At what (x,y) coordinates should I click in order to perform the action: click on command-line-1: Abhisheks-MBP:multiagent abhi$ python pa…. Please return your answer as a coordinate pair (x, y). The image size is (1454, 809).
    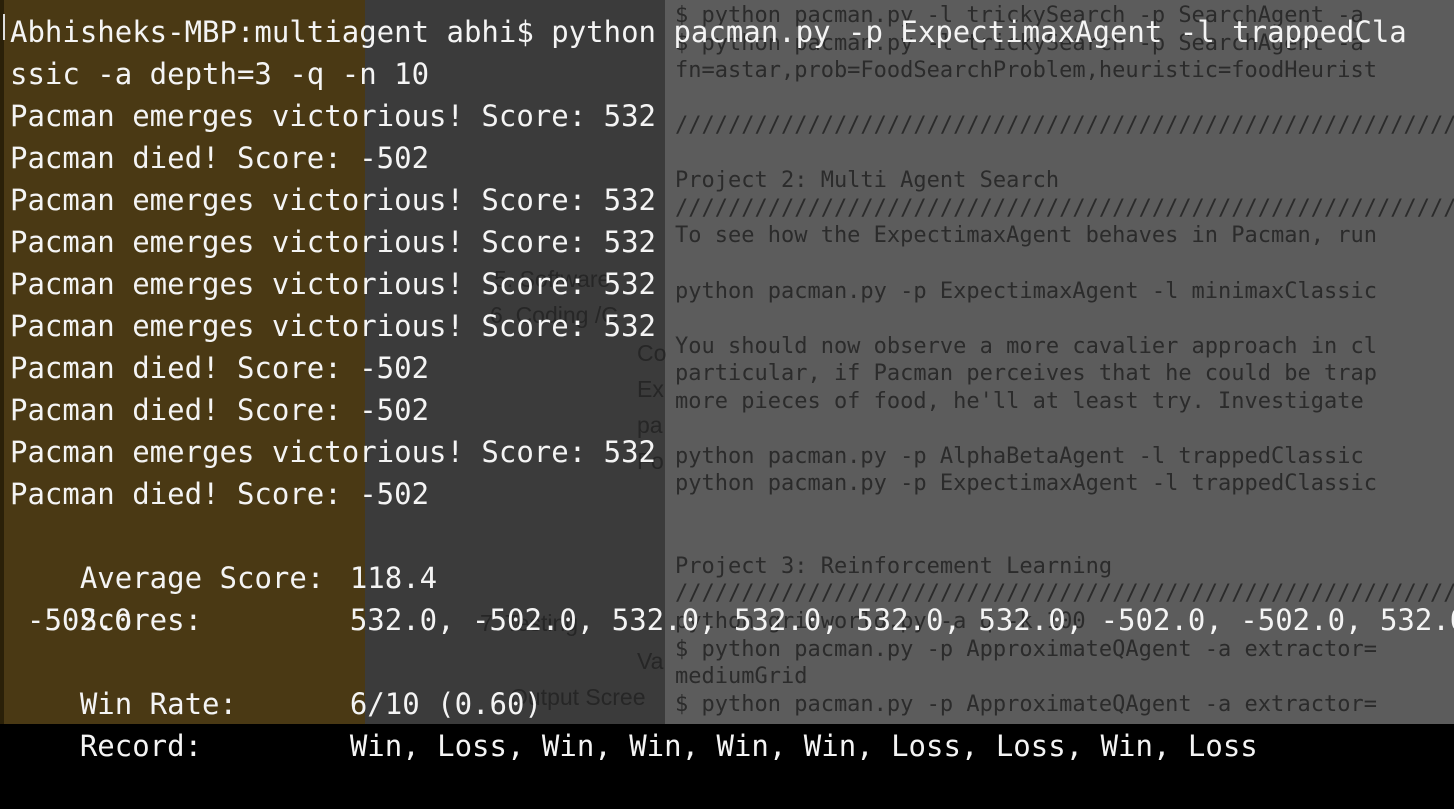
    Looking at the image, I should click on (708, 32).